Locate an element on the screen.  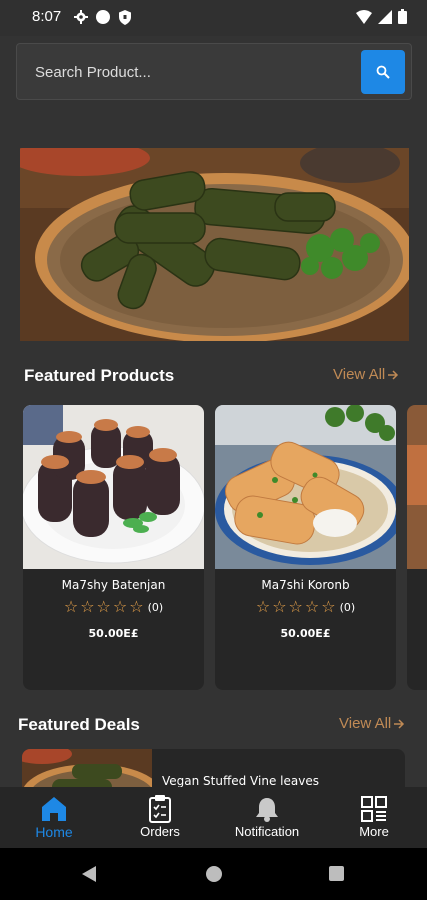
battery-icon is located at coordinates (402, 16).